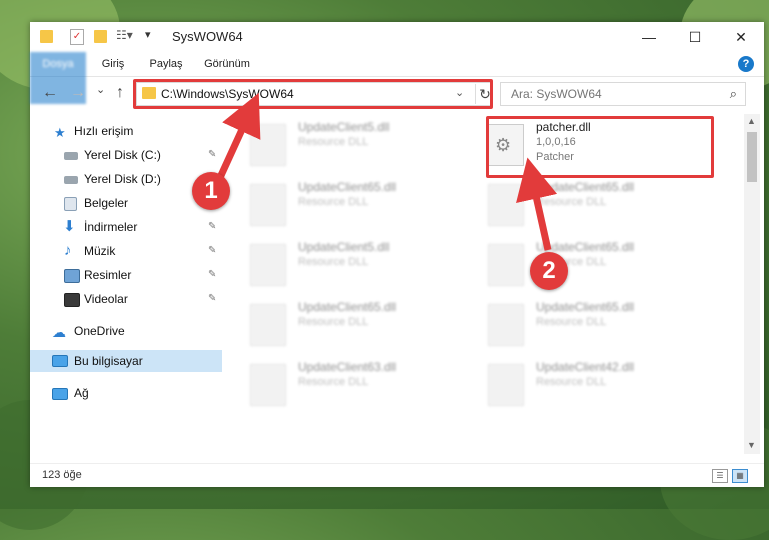 The image size is (769, 540). I want to click on arrow-to-patcher, so click(537, 204).